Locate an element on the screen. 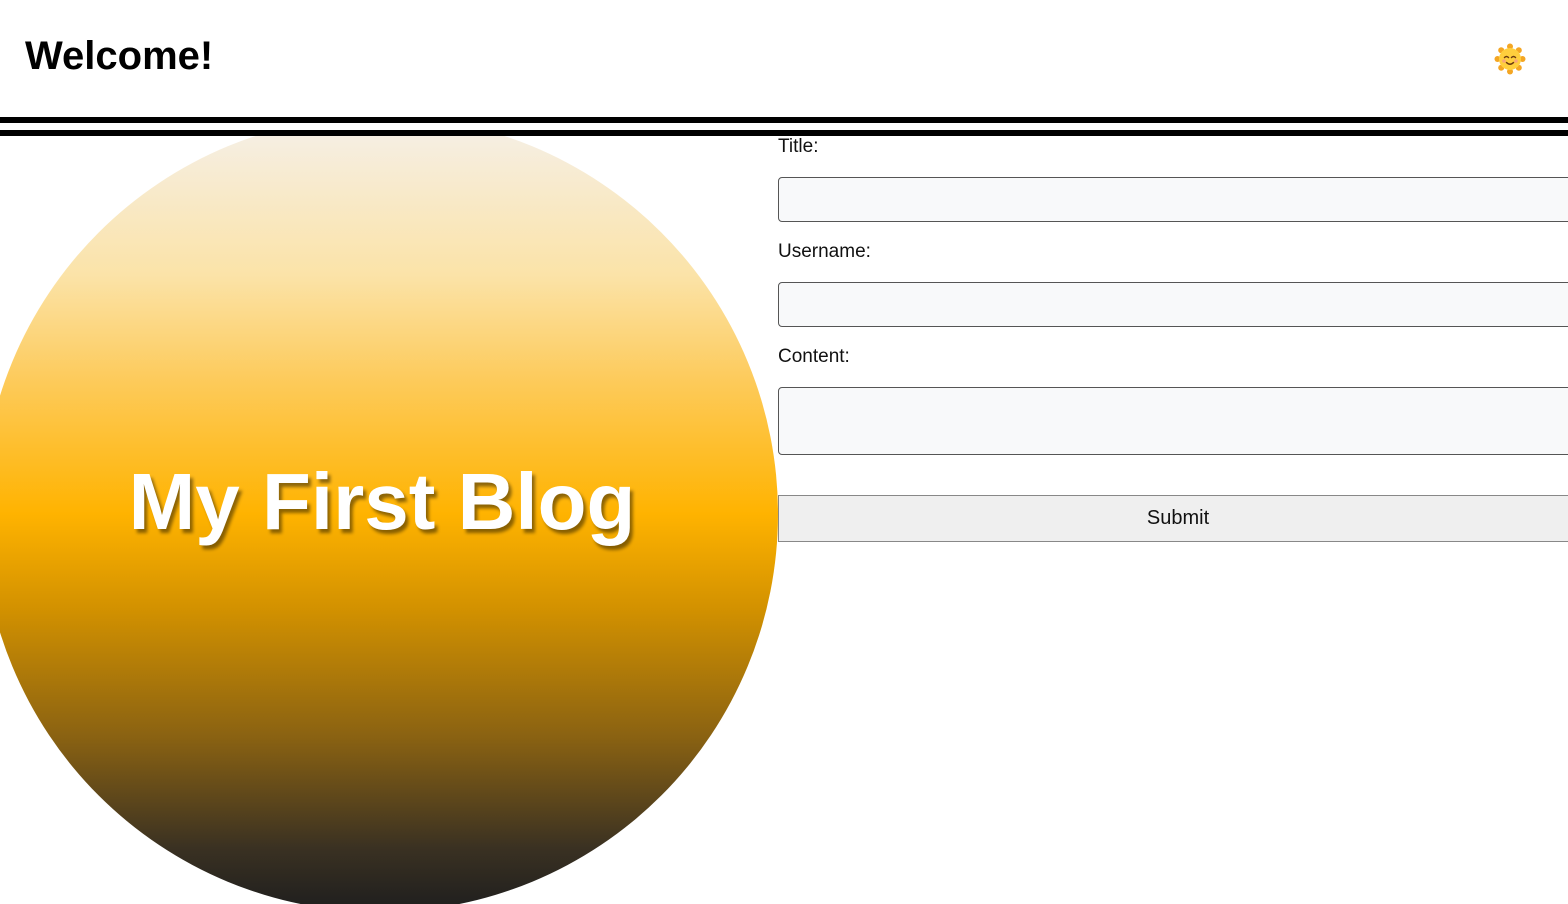 The image size is (1568, 904). title-input is located at coordinates (1173, 199).